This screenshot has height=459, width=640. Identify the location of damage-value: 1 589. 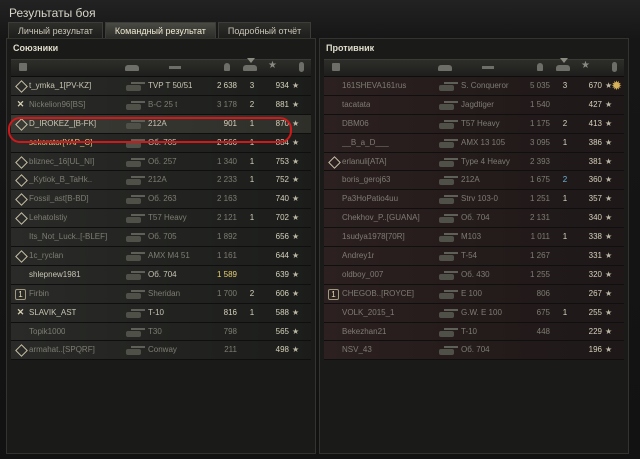
(226, 274).